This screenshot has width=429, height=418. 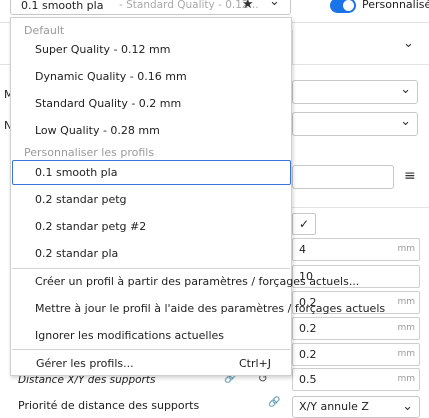 I want to click on check-icon: ✓, so click(x=304, y=224).